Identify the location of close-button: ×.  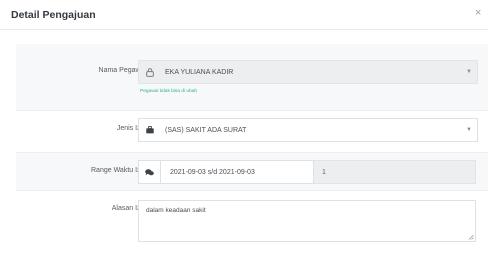
(478, 13).